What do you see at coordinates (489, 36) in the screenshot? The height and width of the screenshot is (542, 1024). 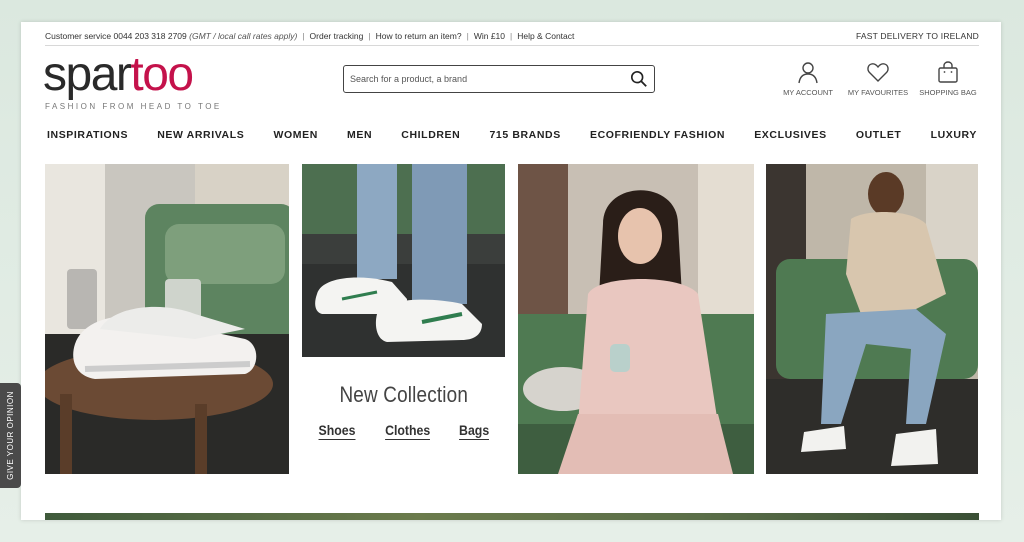 I see `win-link: Win £10` at bounding box center [489, 36].